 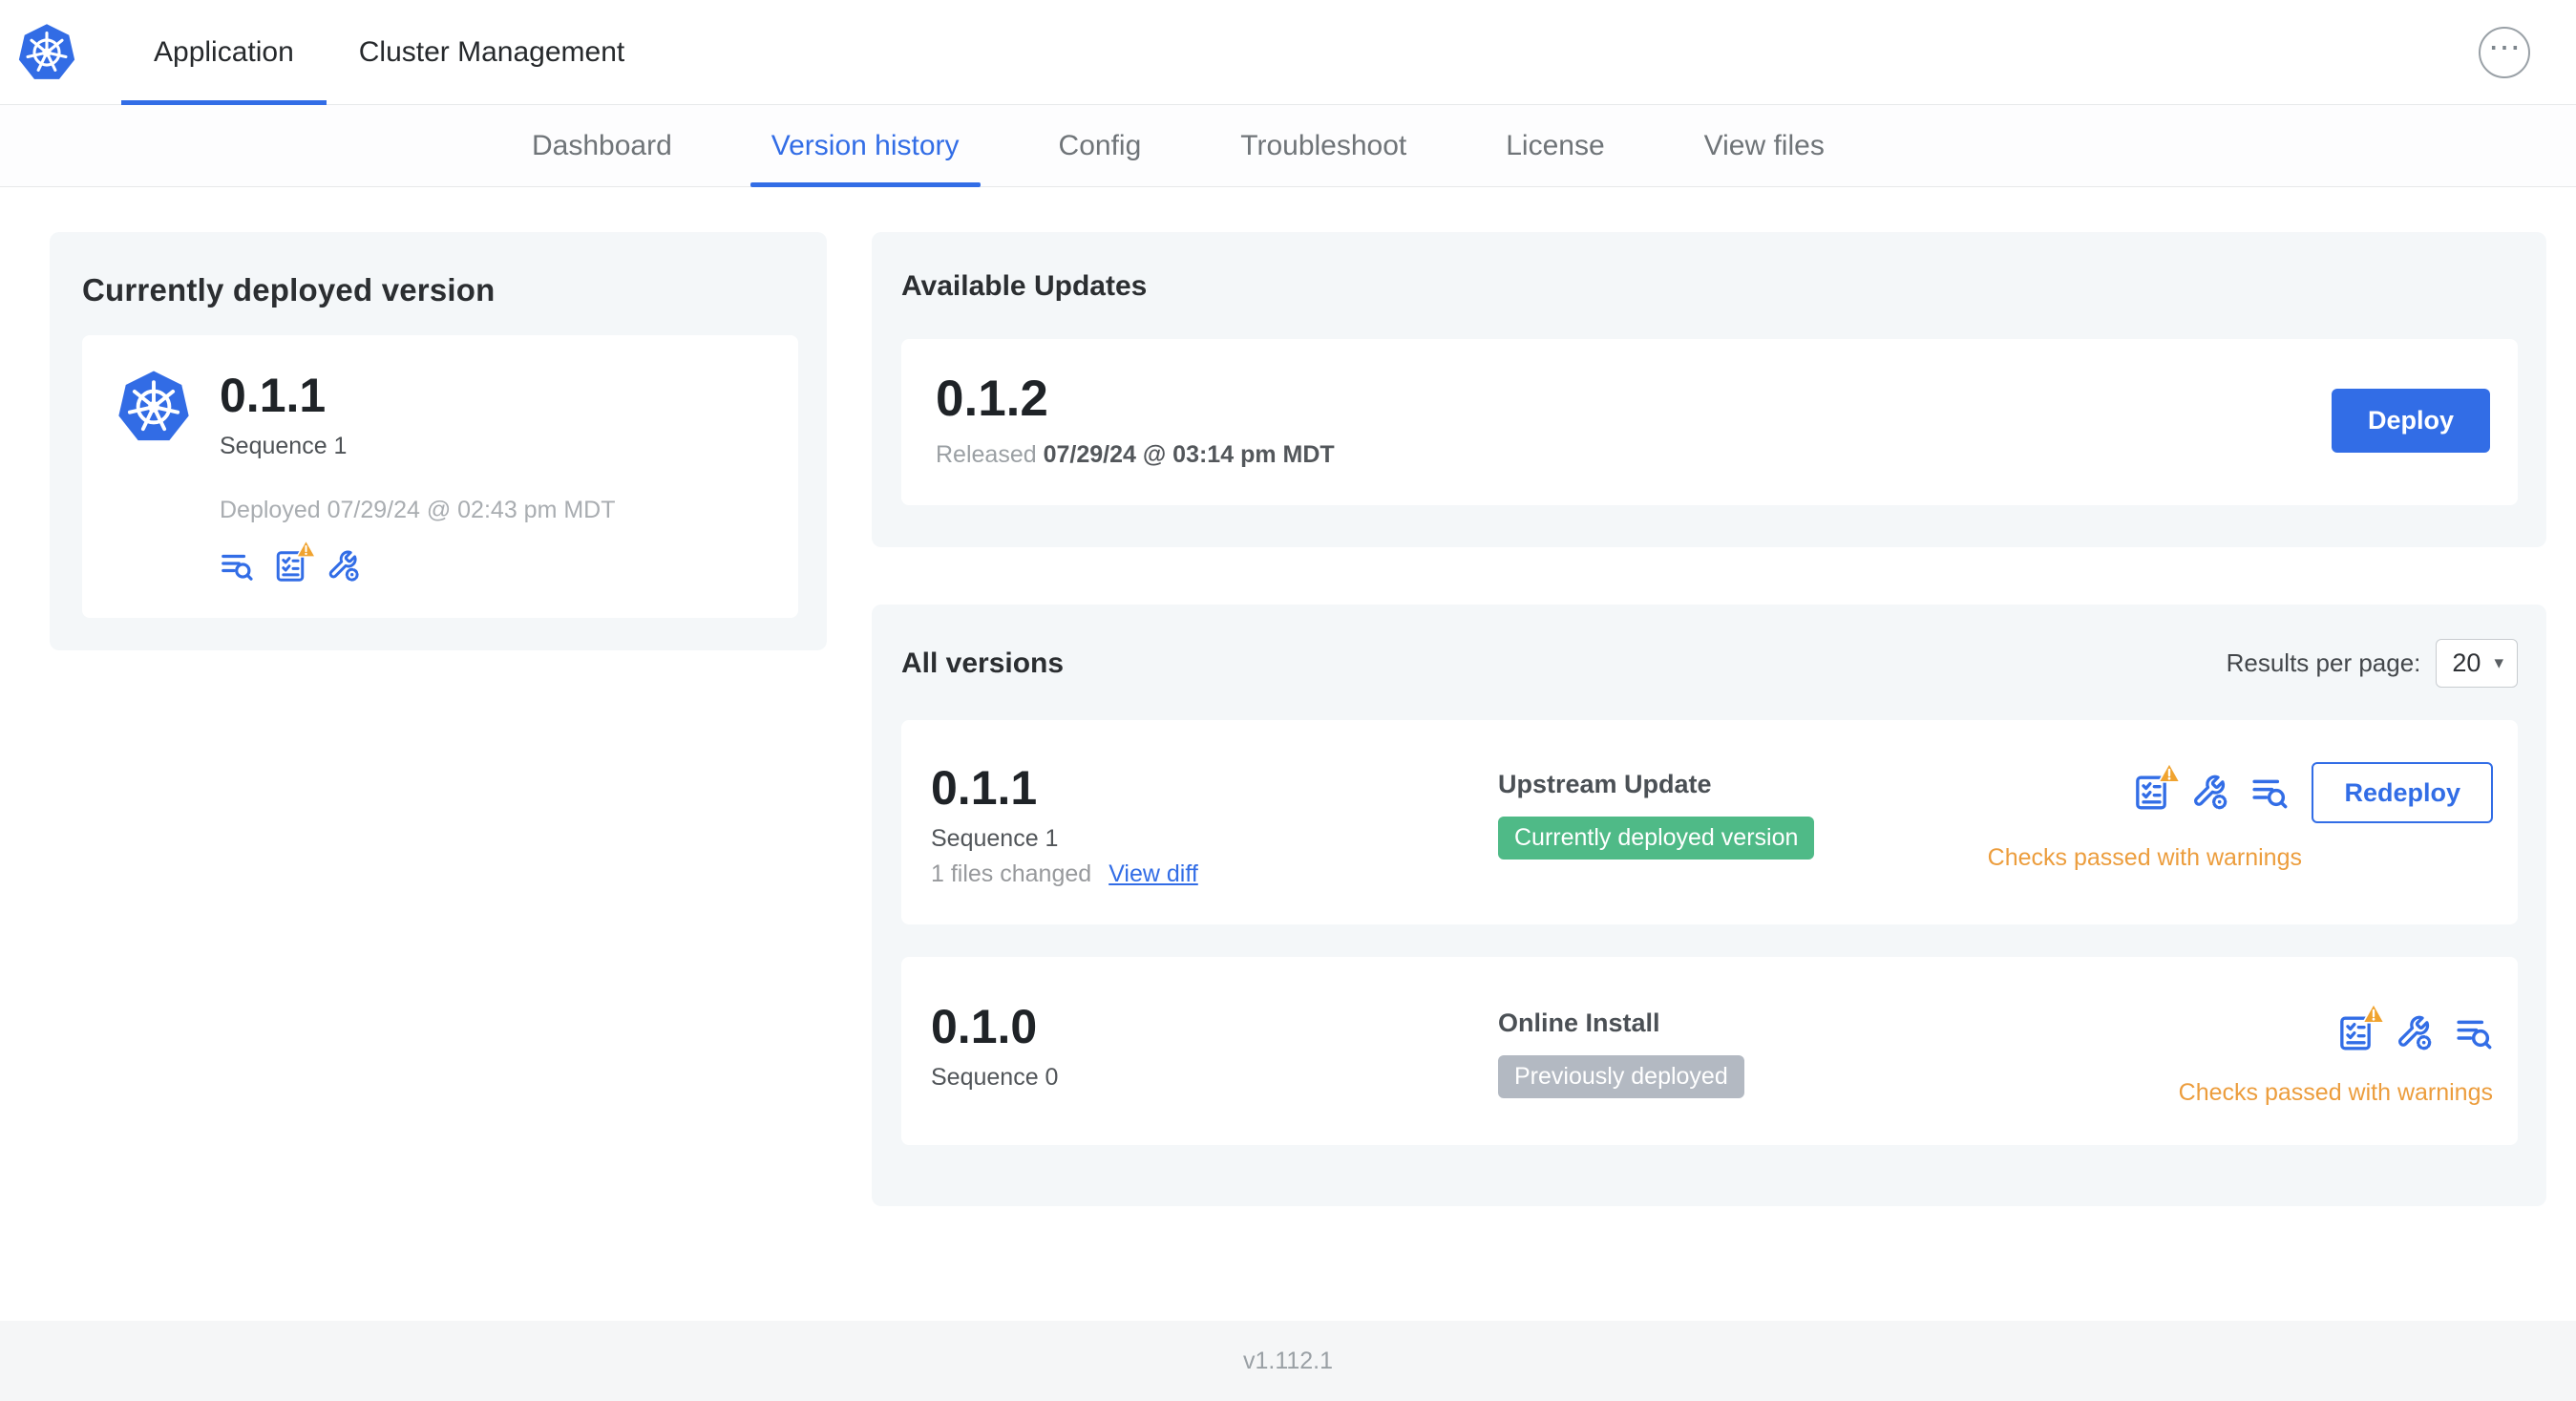 What do you see at coordinates (1764, 145) in the screenshot?
I see `subnav-item-view-files: View files` at bounding box center [1764, 145].